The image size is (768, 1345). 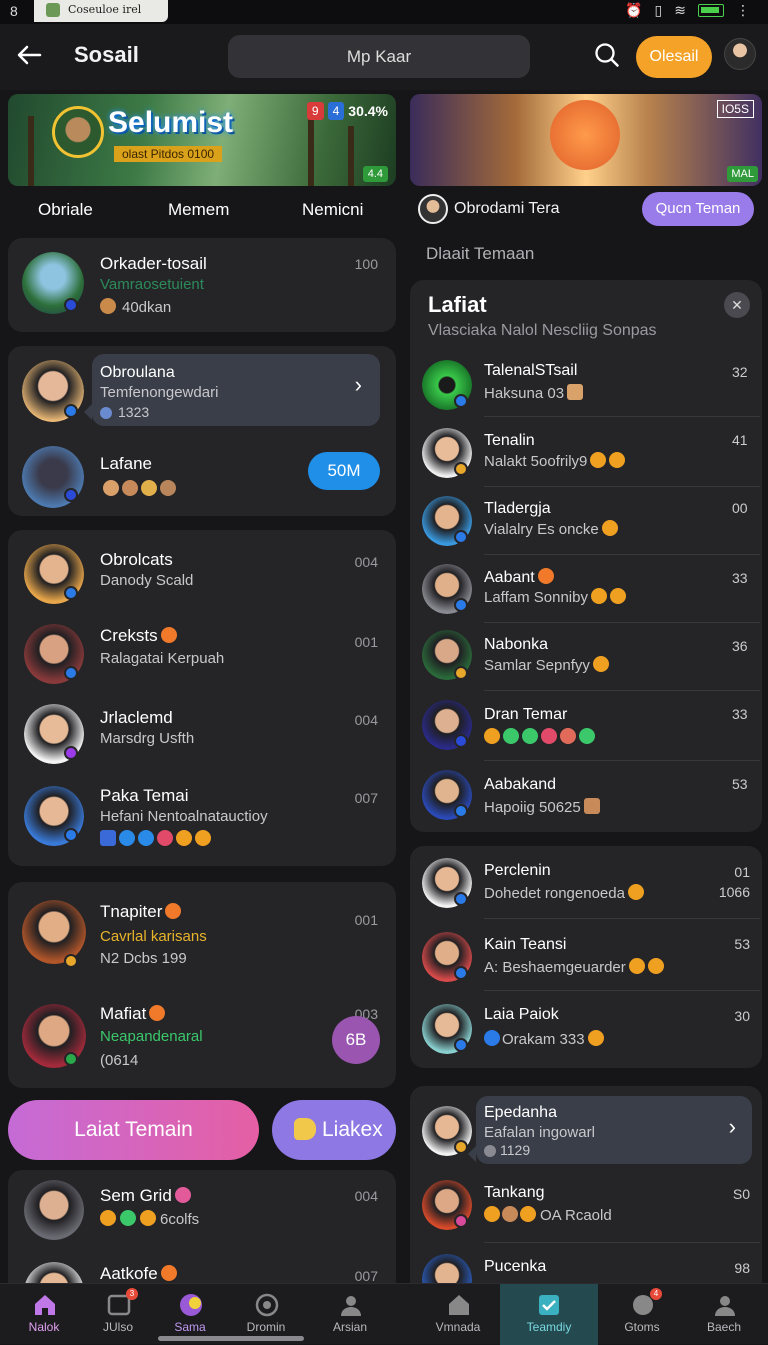 I want to click on banner-avatar, so click(x=78, y=132).